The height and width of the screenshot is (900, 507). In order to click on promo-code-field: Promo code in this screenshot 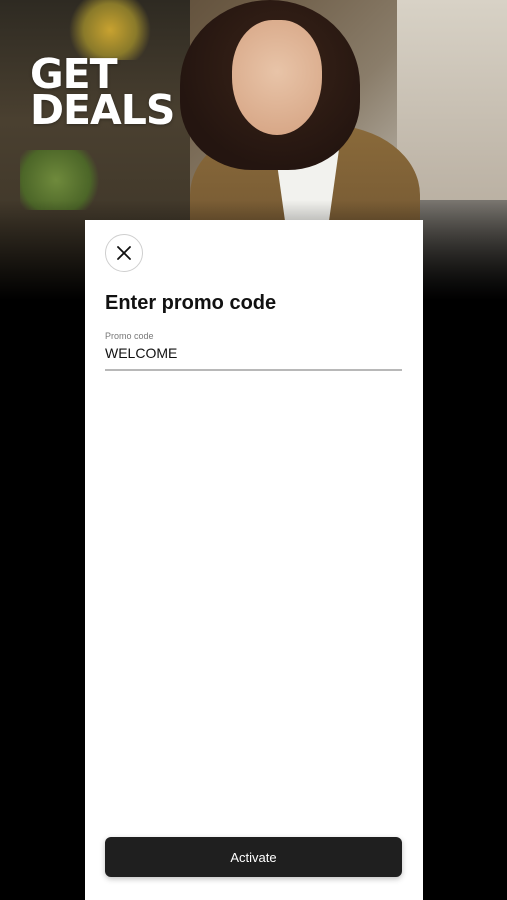, I will do `click(253, 351)`.